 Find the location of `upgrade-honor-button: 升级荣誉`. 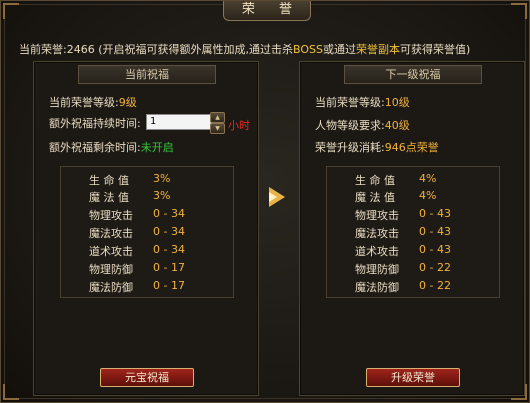

upgrade-honor-button: 升级荣誉 is located at coordinates (413, 377).